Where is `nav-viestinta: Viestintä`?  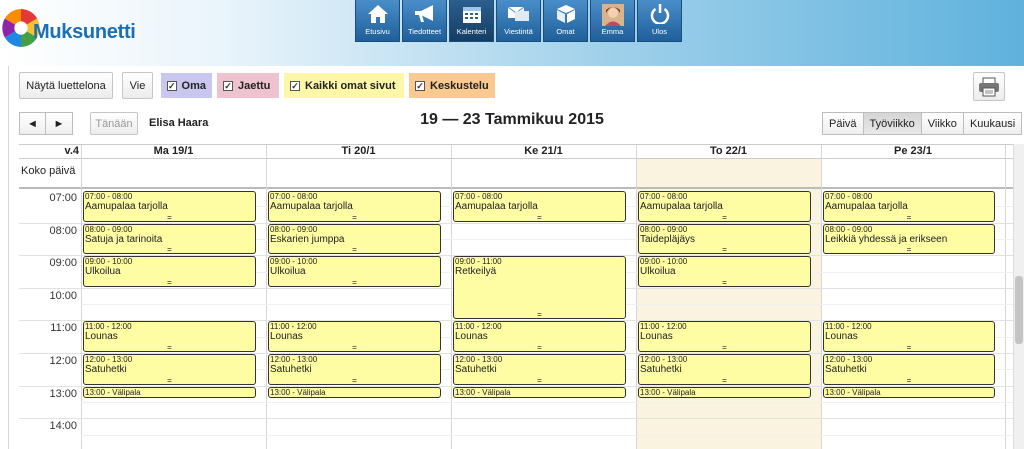
nav-viestinta: Viestintä is located at coordinates (518, 21).